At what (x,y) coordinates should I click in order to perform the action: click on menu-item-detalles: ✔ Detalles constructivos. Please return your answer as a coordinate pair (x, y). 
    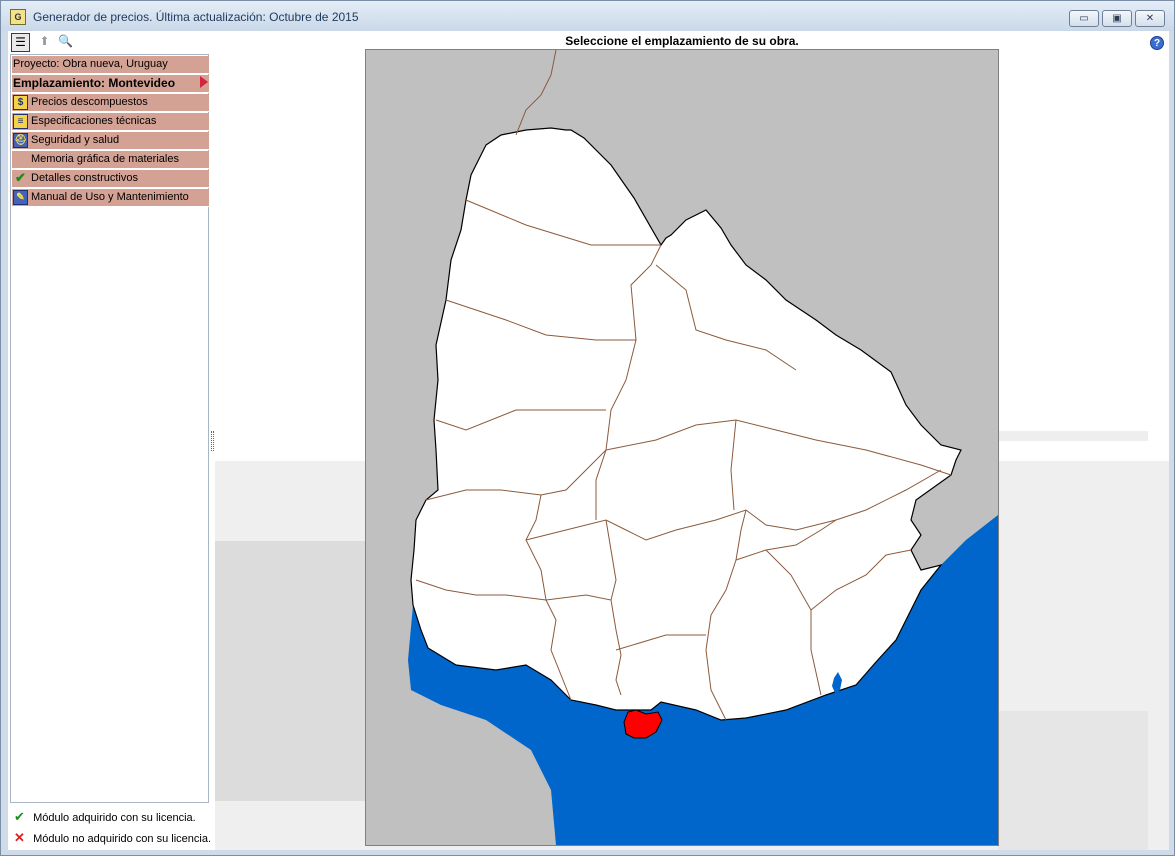
    Looking at the image, I should click on (110, 179).